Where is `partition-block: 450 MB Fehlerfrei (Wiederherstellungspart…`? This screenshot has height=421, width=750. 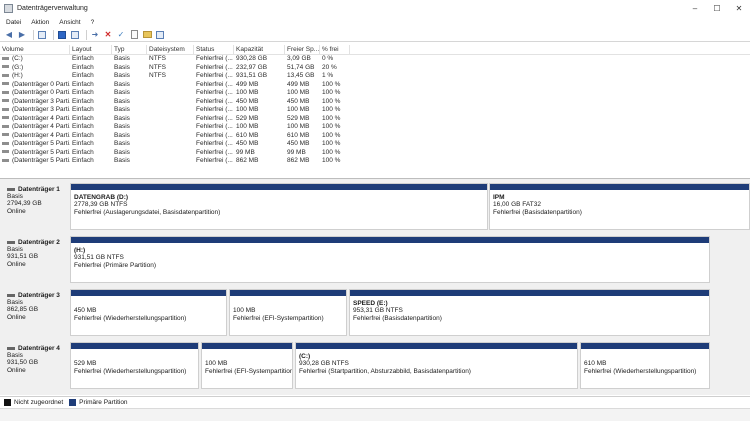
partition-block: 450 MB Fehlerfrei (Wiederherstellungspart… is located at coordinates (148, 312).